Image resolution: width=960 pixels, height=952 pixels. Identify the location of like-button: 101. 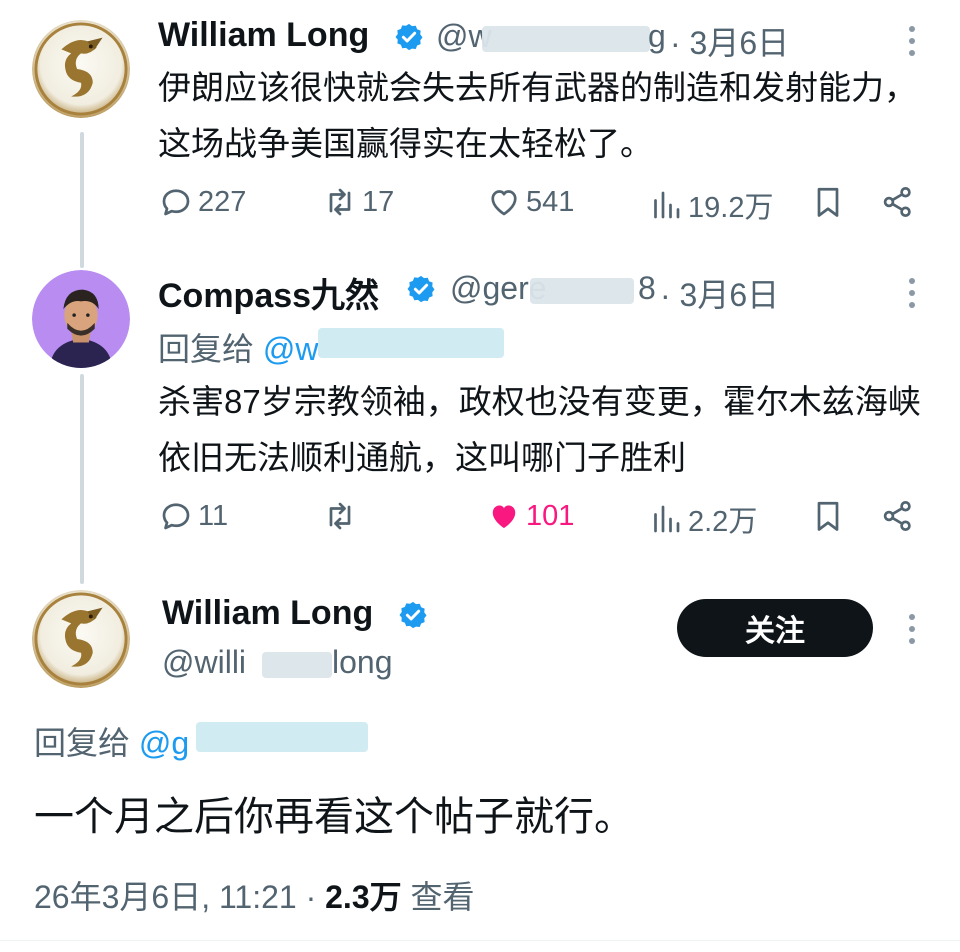
(530, 516).